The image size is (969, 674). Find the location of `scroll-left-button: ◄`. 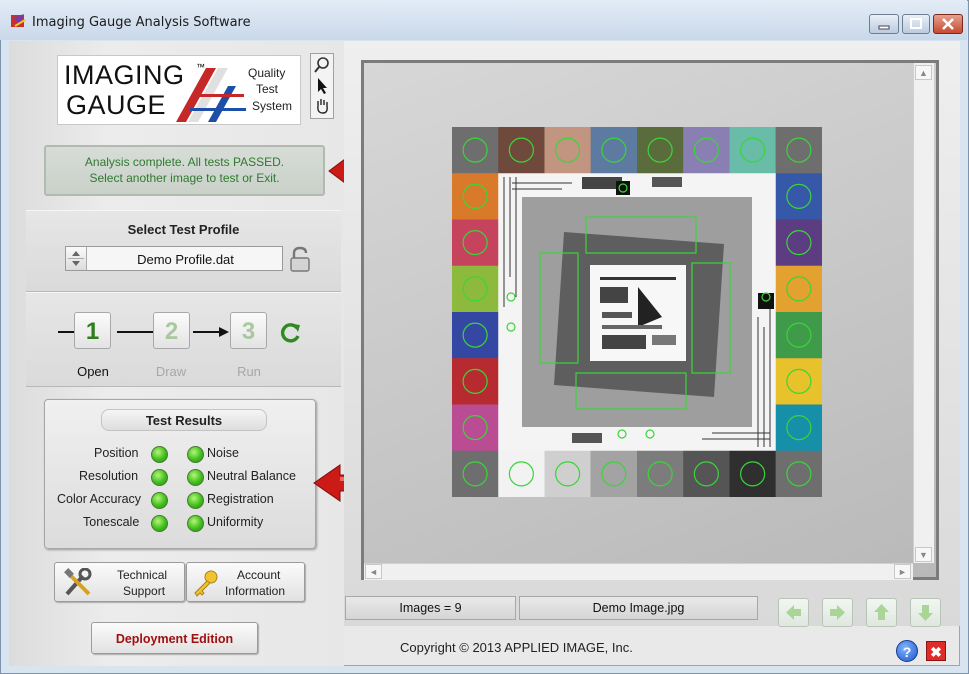

scroll-left-button: ◄ is located at coordinates (373, 571).